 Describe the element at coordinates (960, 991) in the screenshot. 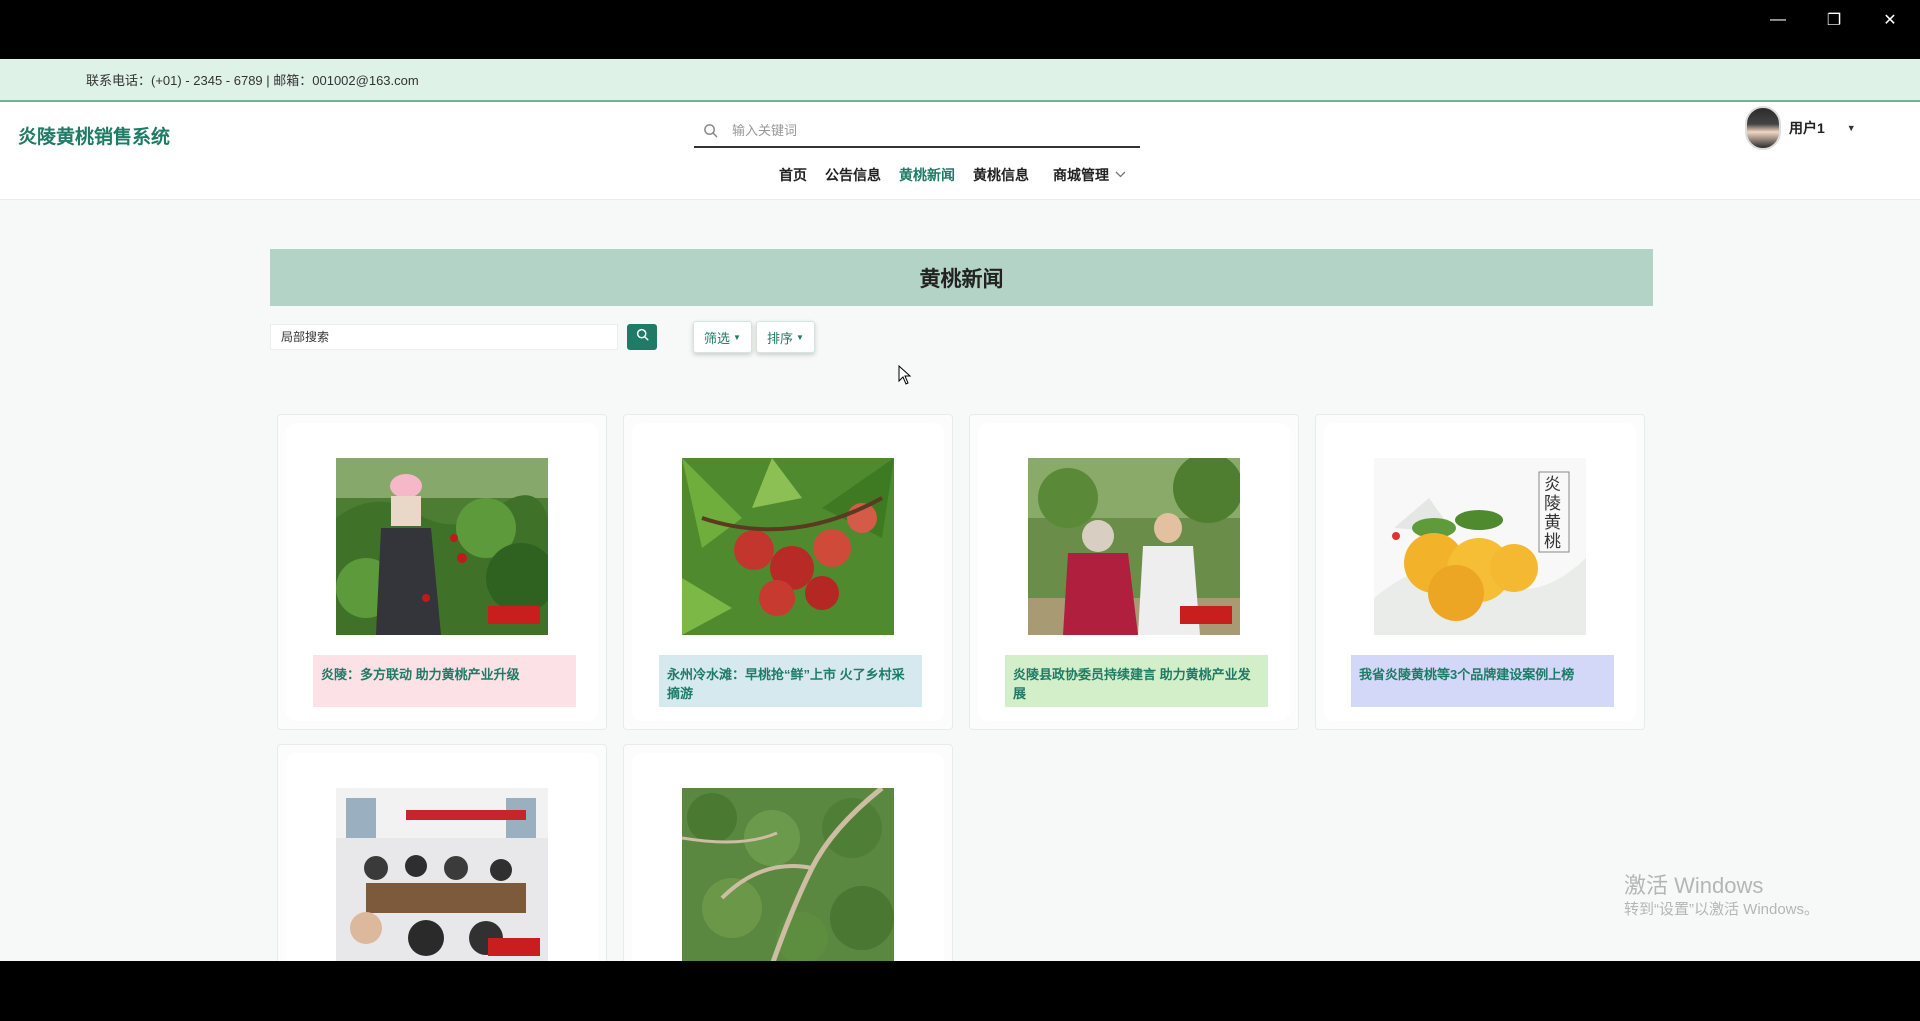

I see `bottom-letterbox` at that location.